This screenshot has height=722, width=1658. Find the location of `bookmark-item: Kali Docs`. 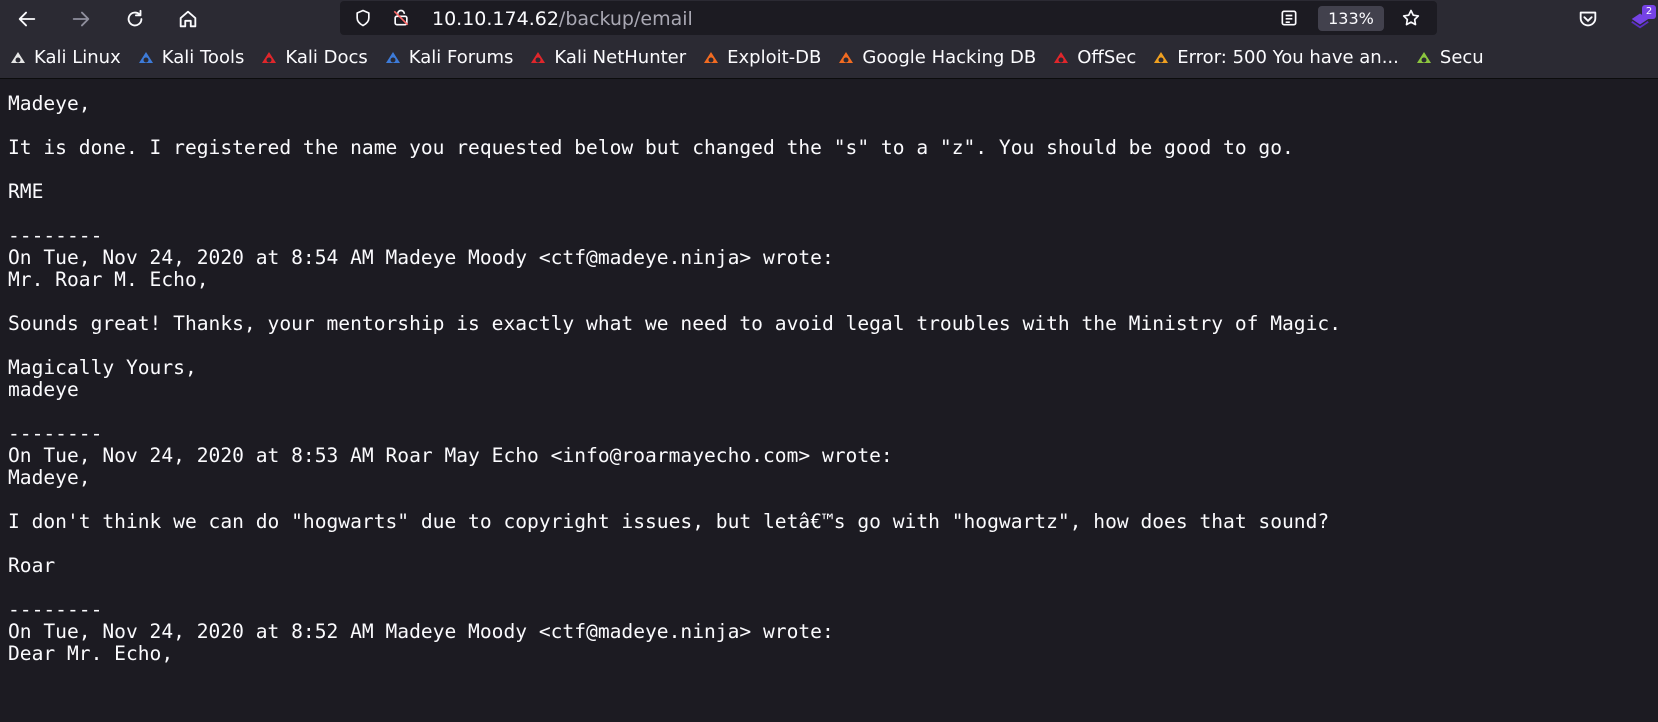

bookmark-item: Kali Docs is located at coordinates (313, 57).